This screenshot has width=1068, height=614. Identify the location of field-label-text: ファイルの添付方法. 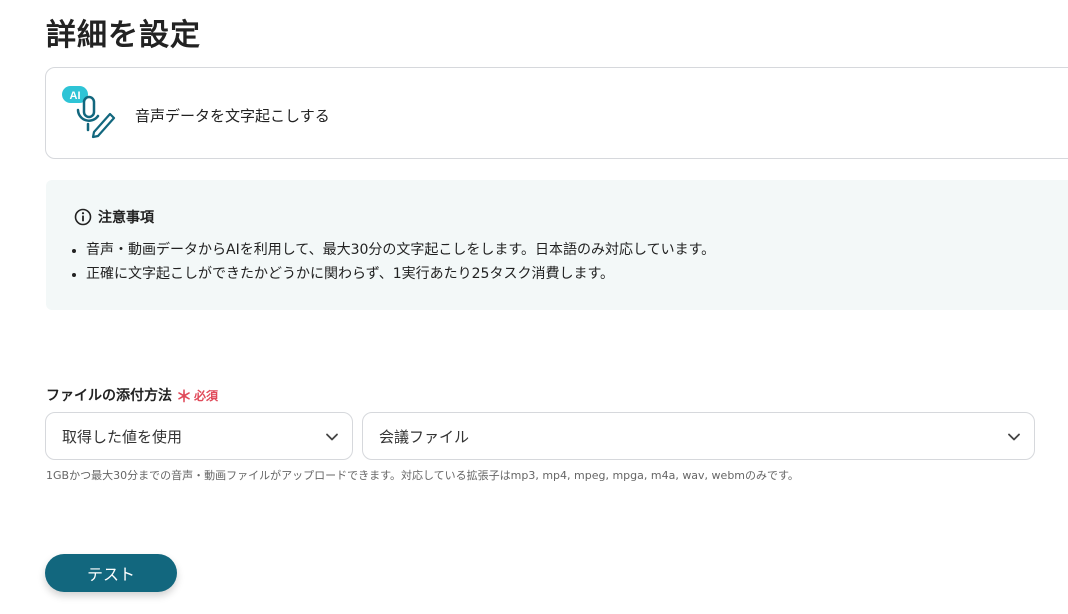
(109, 396).